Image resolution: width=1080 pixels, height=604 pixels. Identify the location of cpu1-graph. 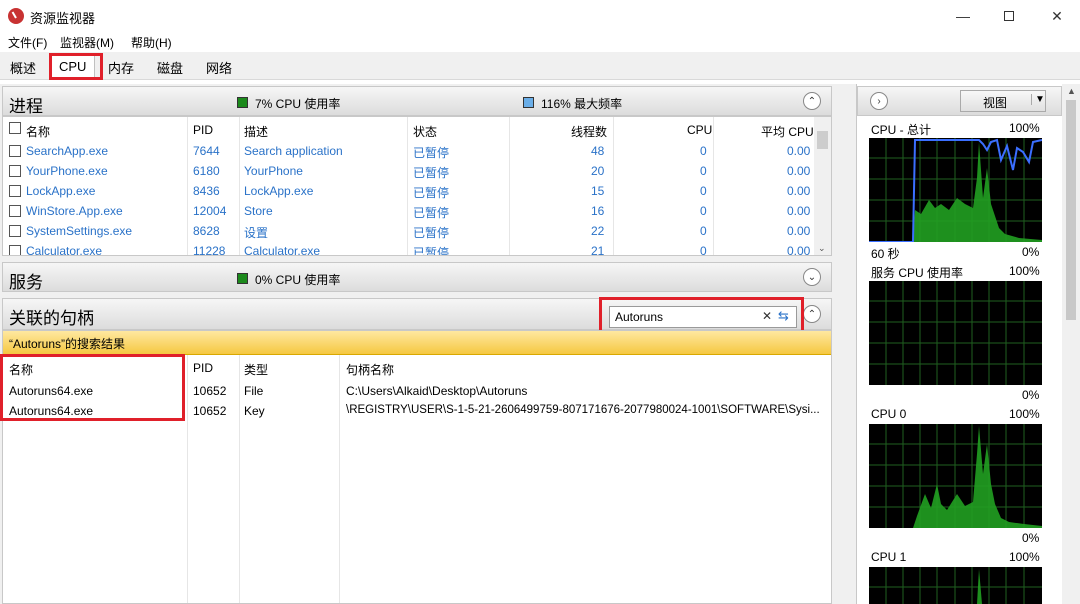
(955, 585).